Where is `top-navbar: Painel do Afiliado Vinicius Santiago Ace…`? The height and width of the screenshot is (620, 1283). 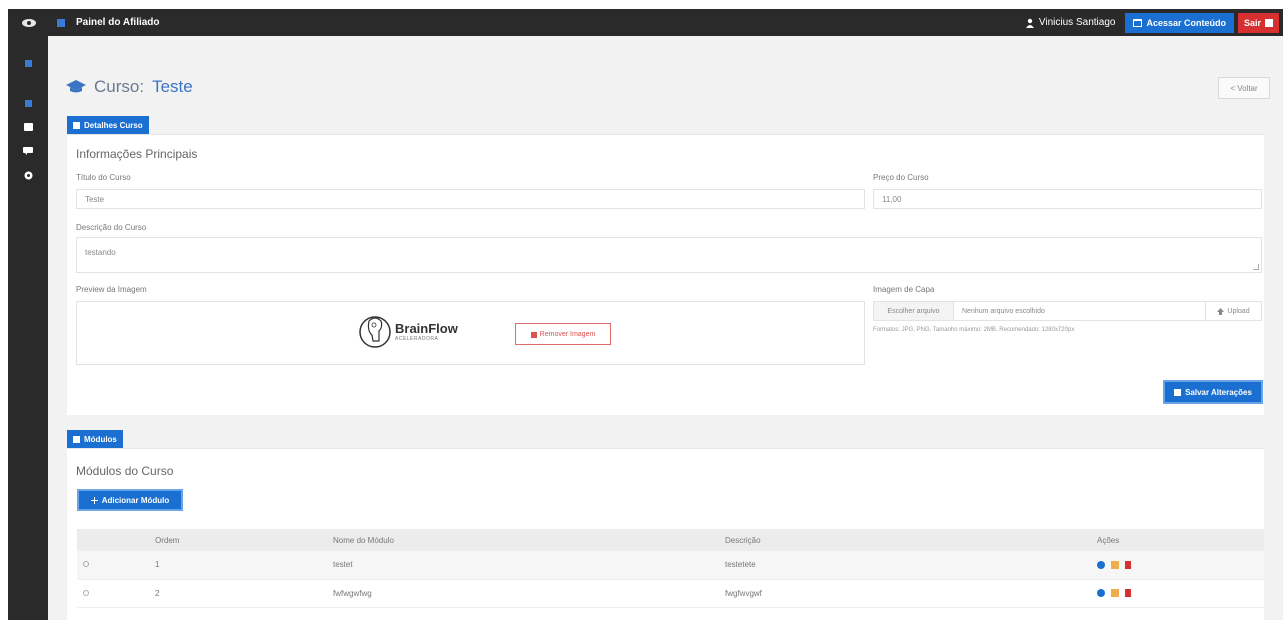 top-navbar: Painel do Afiliado Vinicius Santiago Ace… is located at coordinates (645, 22).